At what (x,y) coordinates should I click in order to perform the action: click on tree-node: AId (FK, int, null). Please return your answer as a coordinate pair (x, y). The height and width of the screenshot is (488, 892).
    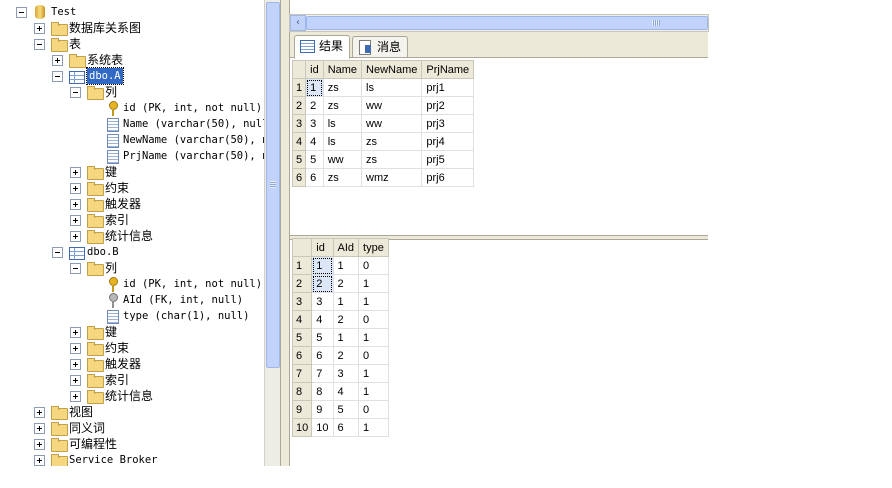
    Looking at the image, I should click on (132, 300).